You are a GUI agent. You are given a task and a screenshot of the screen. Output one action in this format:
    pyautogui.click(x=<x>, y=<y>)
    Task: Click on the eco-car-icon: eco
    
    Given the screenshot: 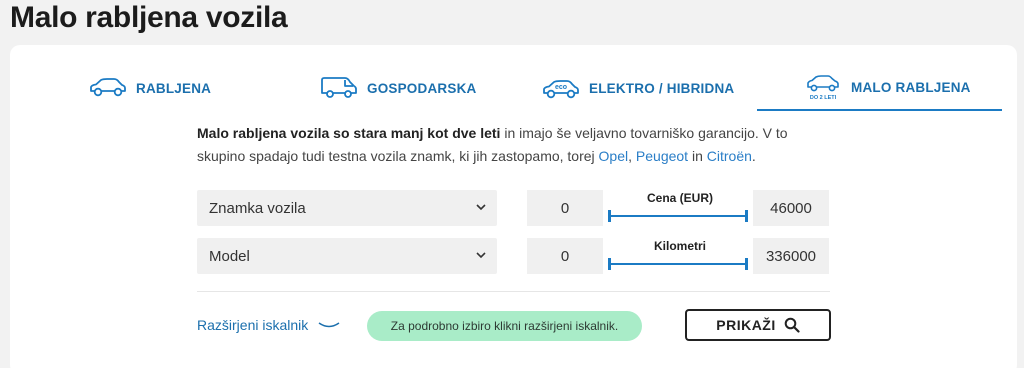 What is the action you would take?
    pyautogui.click(x=561, y=88)
    